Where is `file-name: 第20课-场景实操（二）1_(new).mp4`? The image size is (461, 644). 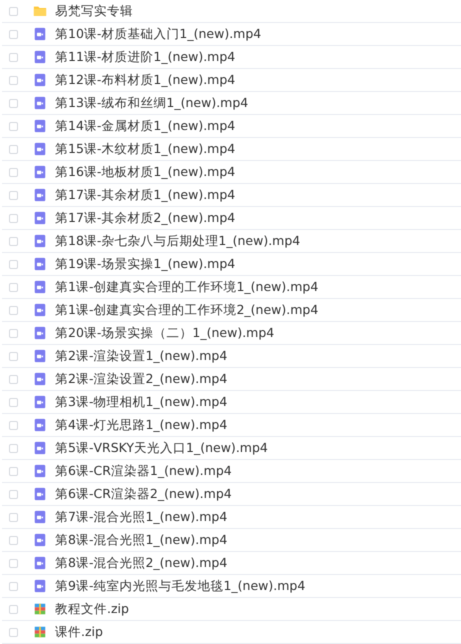
file-name: 第20课-场景实操（二）1_(new).mp4 is located at coordinates (164, 333).